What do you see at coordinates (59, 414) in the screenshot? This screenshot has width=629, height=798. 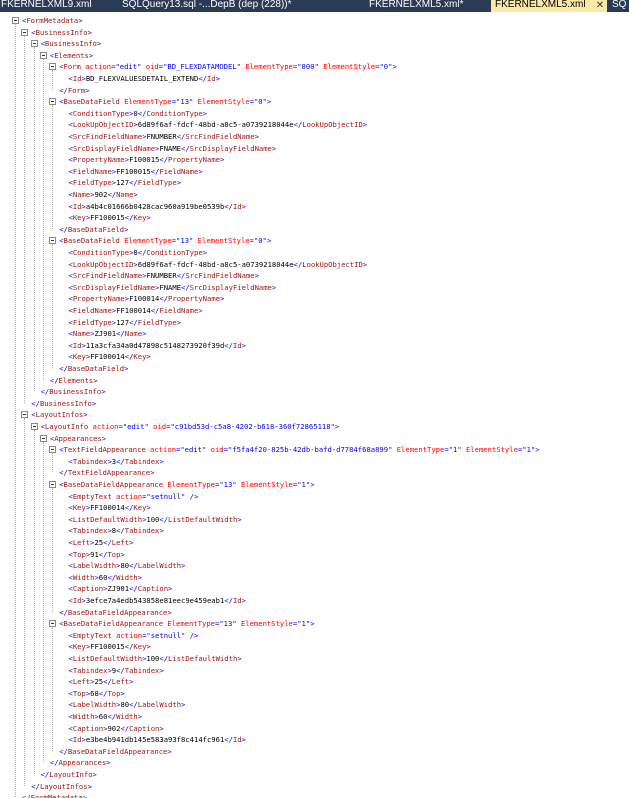 I see `code-line: <LayoutInfos>` at bounding box center [59, 414].